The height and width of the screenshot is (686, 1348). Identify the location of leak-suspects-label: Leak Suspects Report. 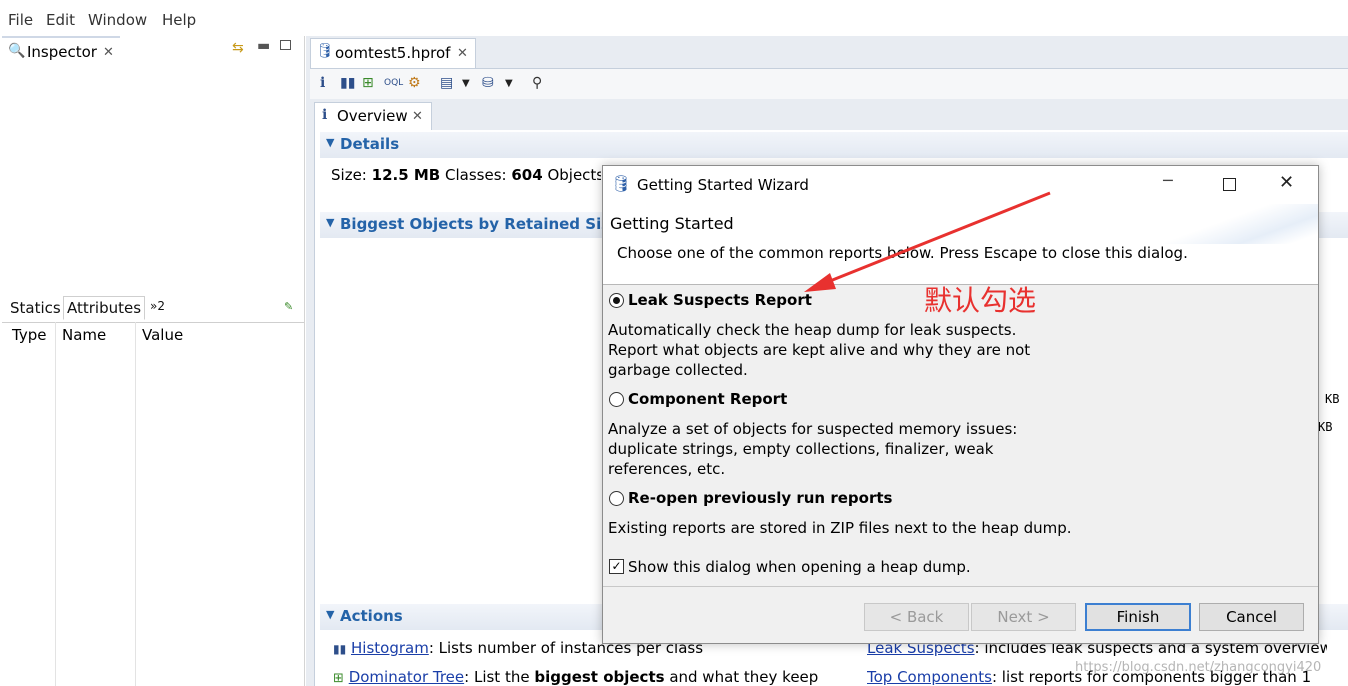
(720, 300).